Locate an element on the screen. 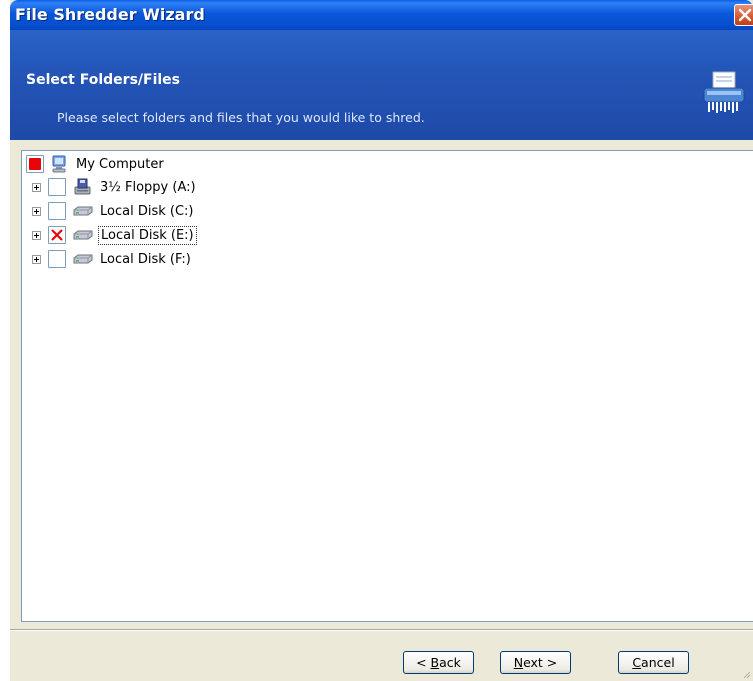 This screenshot has height=681, width=753. close-icon is located at coordinates (745, 15).